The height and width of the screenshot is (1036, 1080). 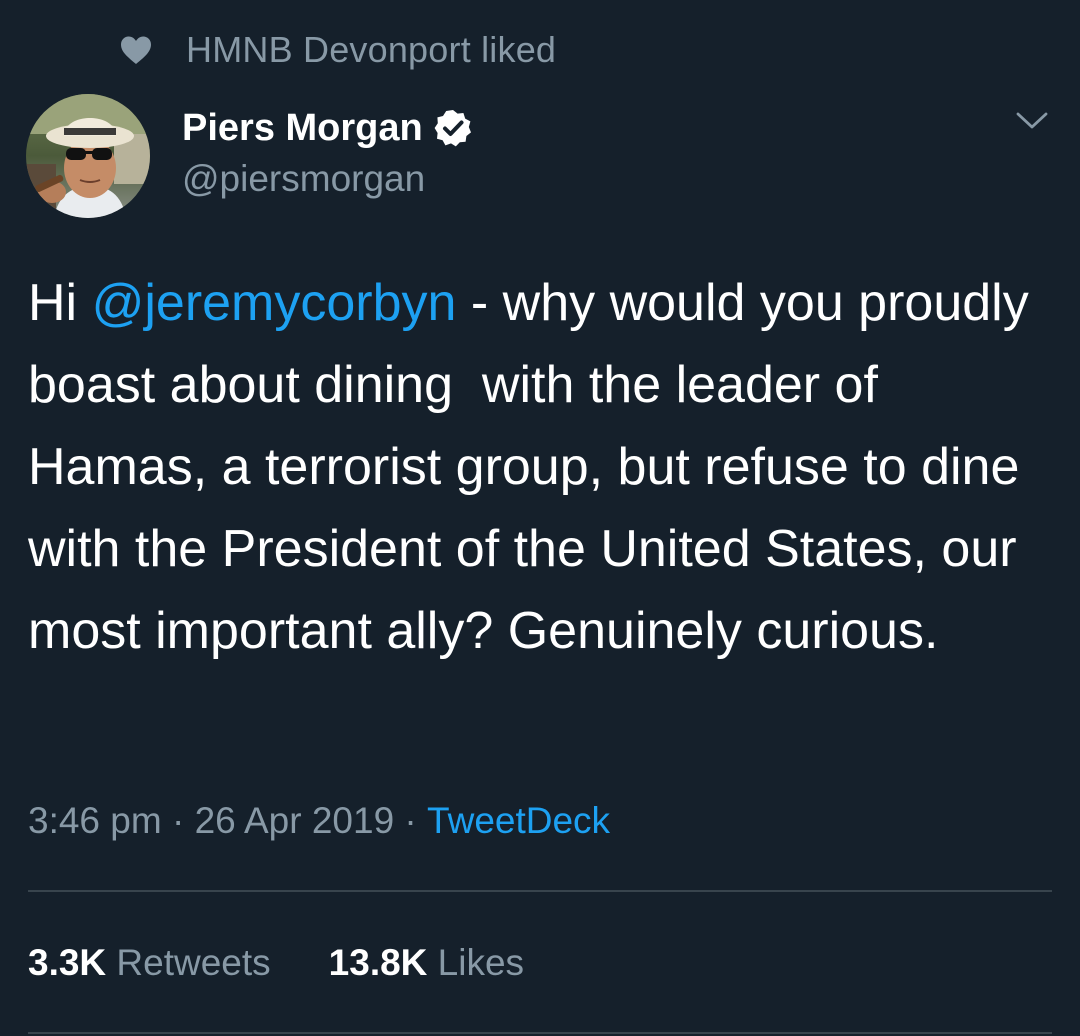 What do you see at coordinates (295, 821) in the screenshot?
I see `tweet-date: 26 Apr 2019` at bounding box center [295, 821].